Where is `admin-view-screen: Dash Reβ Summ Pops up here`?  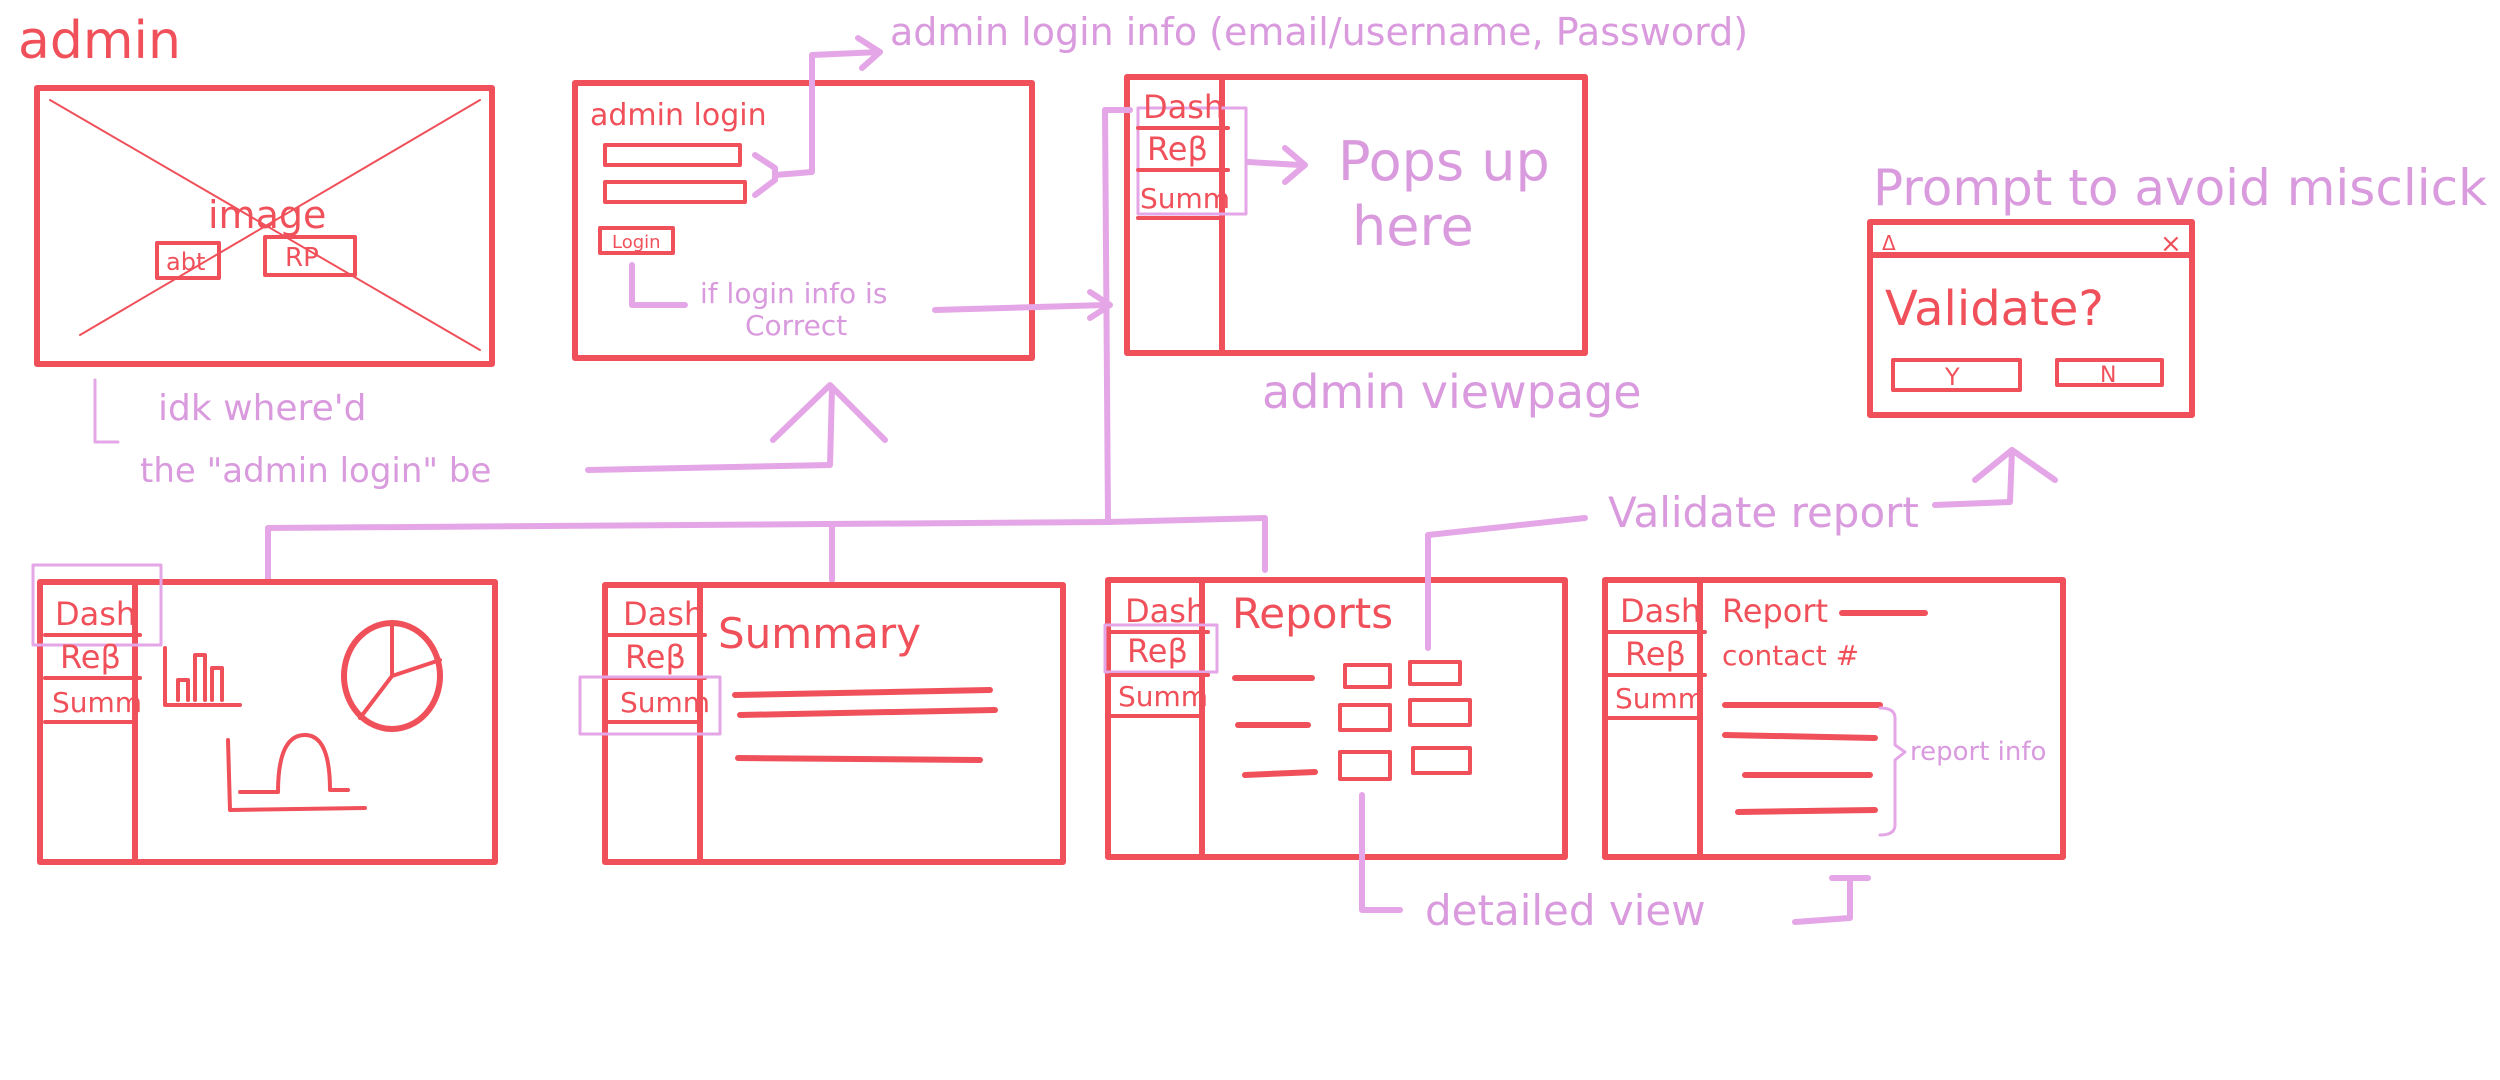 admin-view-screen: Dash Reβ Summ Pops up here is located at coordinates (1356, 215).